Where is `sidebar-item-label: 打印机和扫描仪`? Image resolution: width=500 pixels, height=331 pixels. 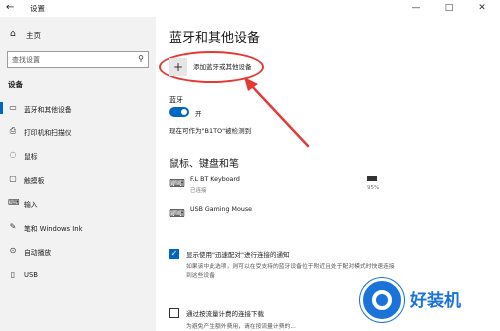
sidebar-item-label: 打印机和扫描仪 is located at coordinates (48, 133).